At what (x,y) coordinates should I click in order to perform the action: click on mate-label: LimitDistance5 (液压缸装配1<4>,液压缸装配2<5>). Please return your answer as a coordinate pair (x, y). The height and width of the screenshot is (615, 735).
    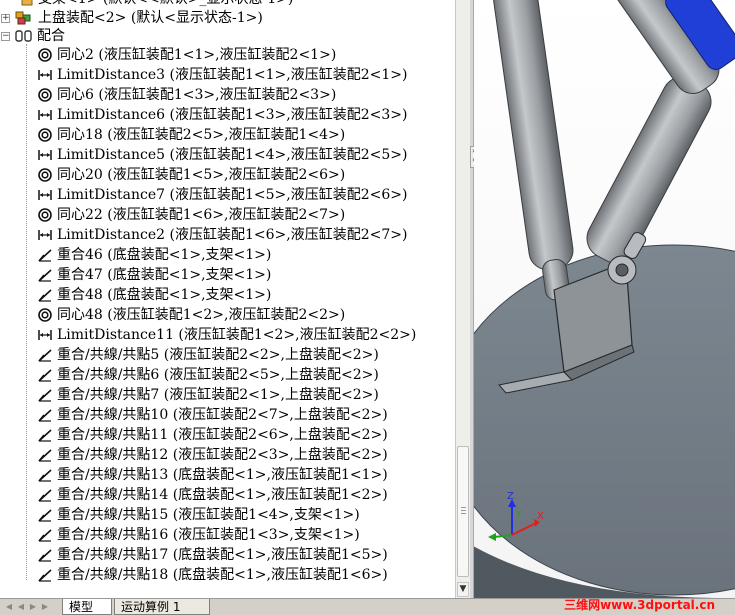
    Looking at the image, I should click on (232, 155).